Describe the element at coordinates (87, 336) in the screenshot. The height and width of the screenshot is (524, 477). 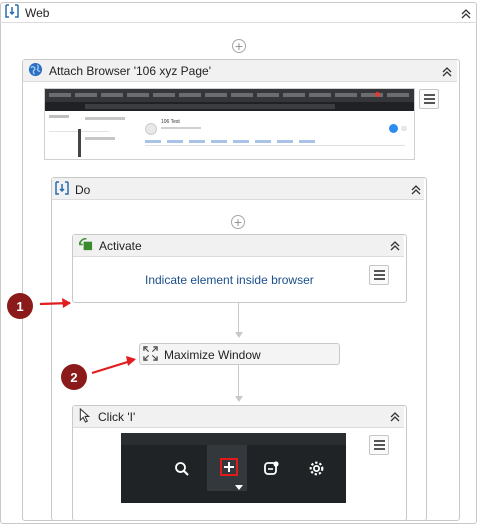
I see `annotation-arrows` at that location.